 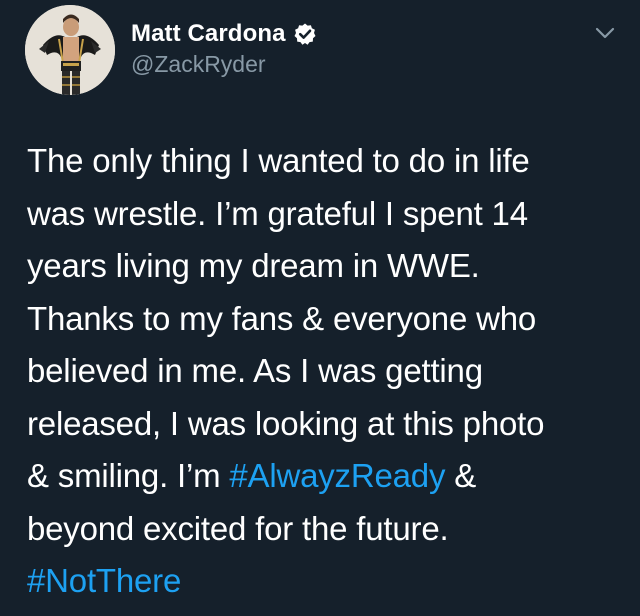 I want to click on tweet-line: years living my dream in WWE., so click(x=253, y=265).